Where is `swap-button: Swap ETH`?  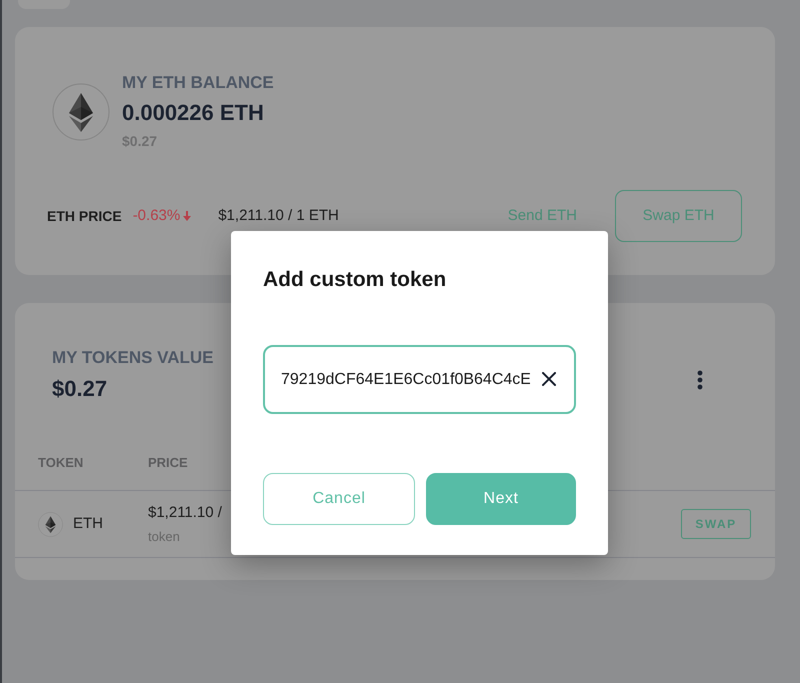 swap-button: Swap ETH is located at coordinates (678, 216).